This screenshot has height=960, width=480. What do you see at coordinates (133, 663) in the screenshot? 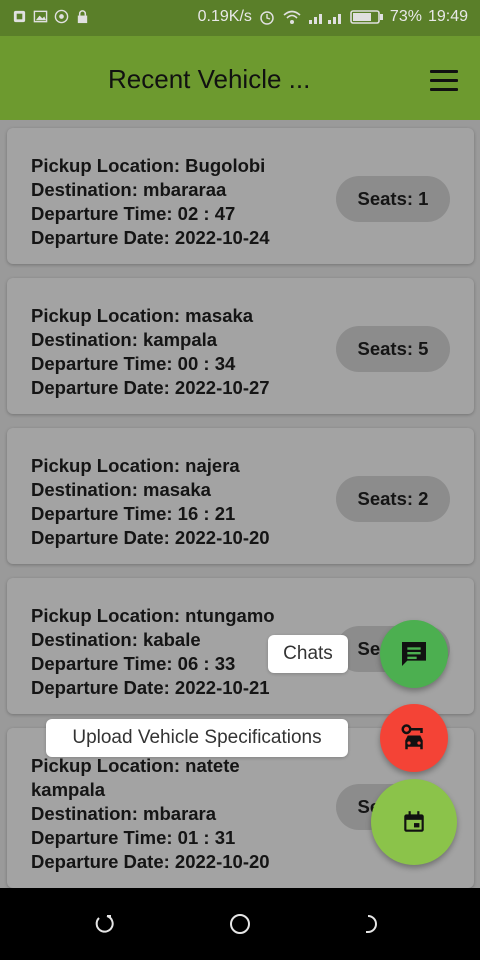
I see `departure-time: Departure Time: 06 : 33` at bounding box center [133, 663].